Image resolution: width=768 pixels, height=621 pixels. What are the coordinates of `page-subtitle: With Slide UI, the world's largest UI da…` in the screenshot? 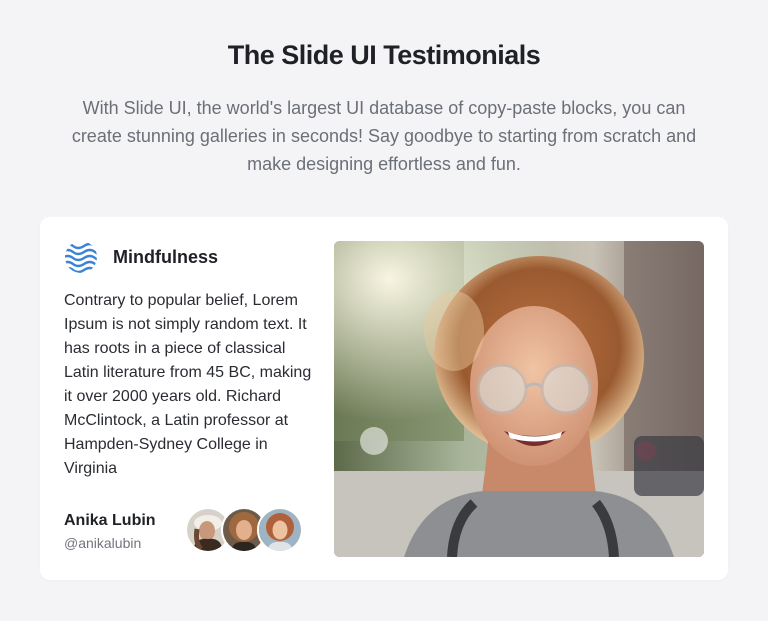 It's located at (384, 136).